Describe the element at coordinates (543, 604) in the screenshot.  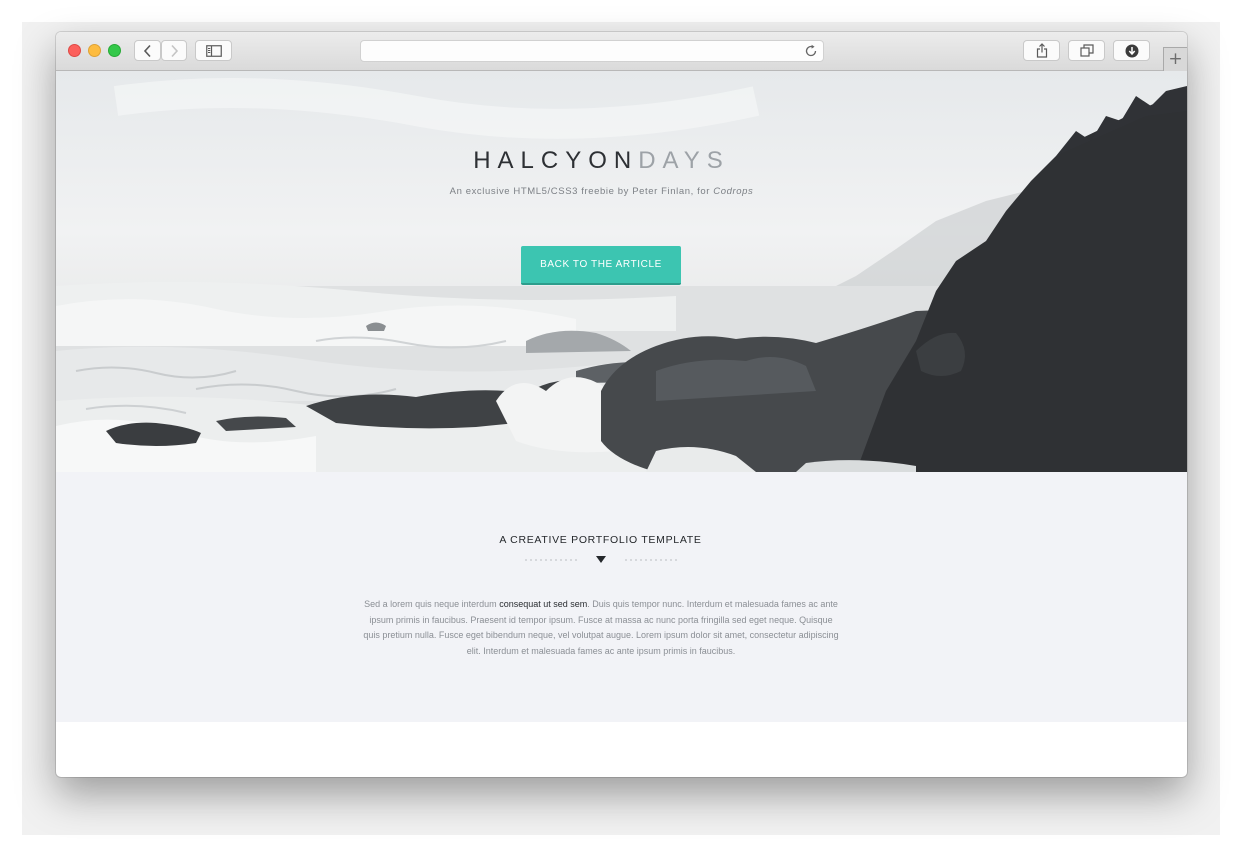
I see `paragraph-emphasis: consequat ut sed sem` at that location.